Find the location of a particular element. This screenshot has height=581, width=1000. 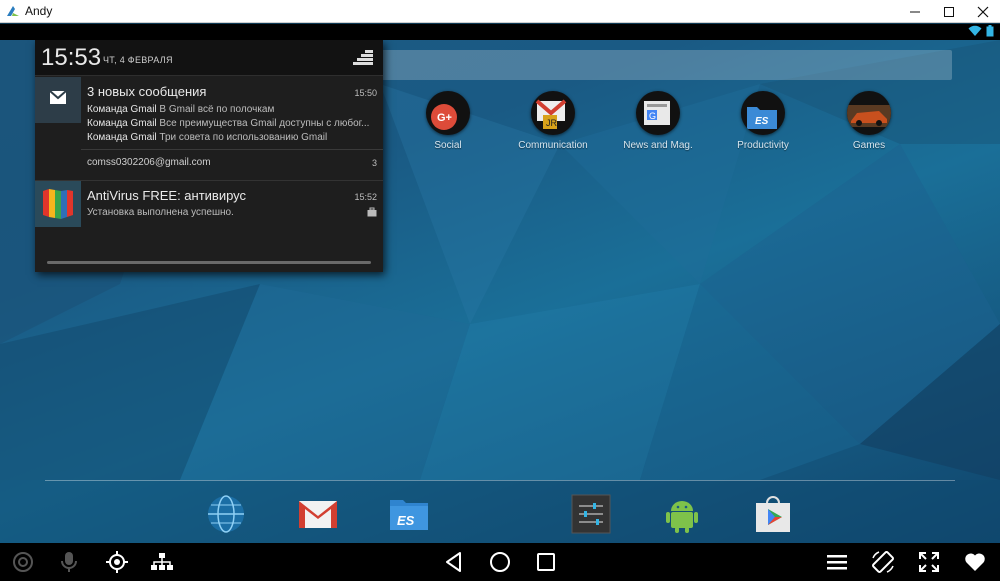

network-button is located at coordinates (162, 562).